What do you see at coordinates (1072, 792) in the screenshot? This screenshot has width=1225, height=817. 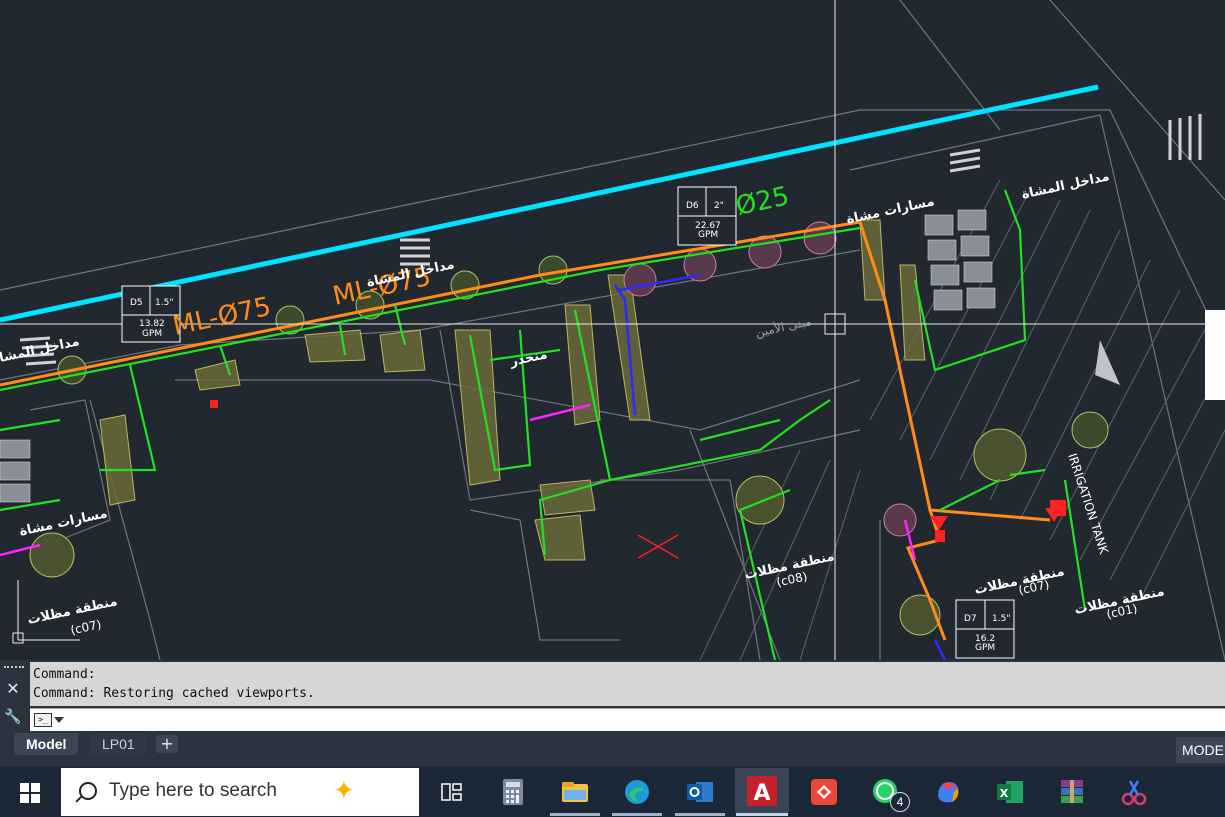 I see `winrar-icon` at bounding box center [1072, 792].